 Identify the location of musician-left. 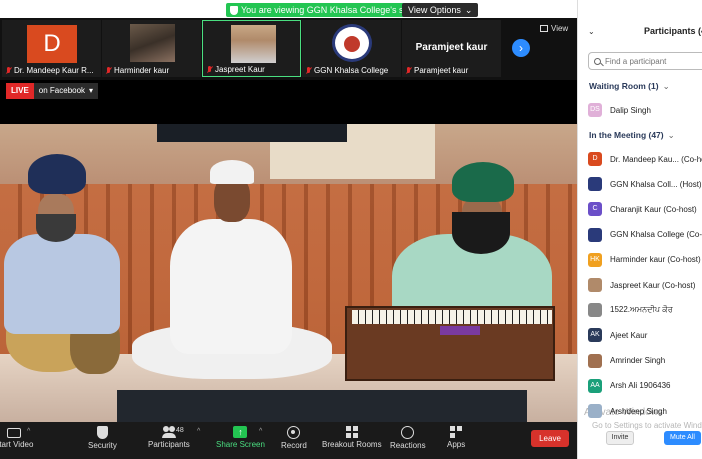
(62, 284).